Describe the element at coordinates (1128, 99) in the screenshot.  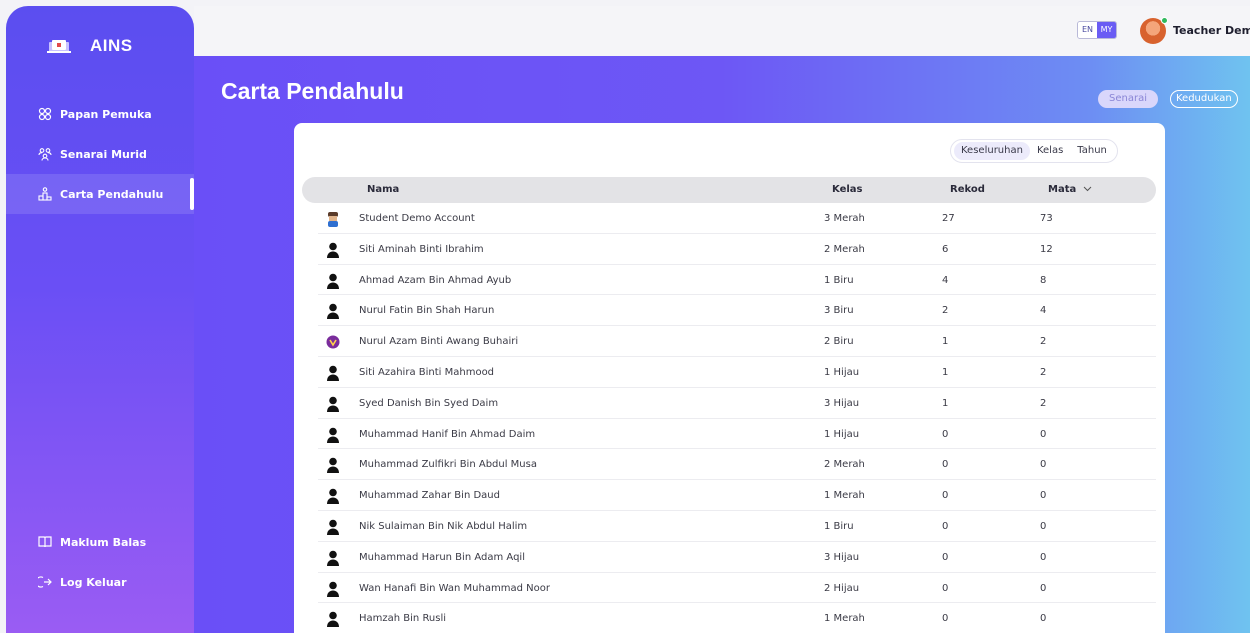
I see `senarai-view-button: Senarai` at that location.